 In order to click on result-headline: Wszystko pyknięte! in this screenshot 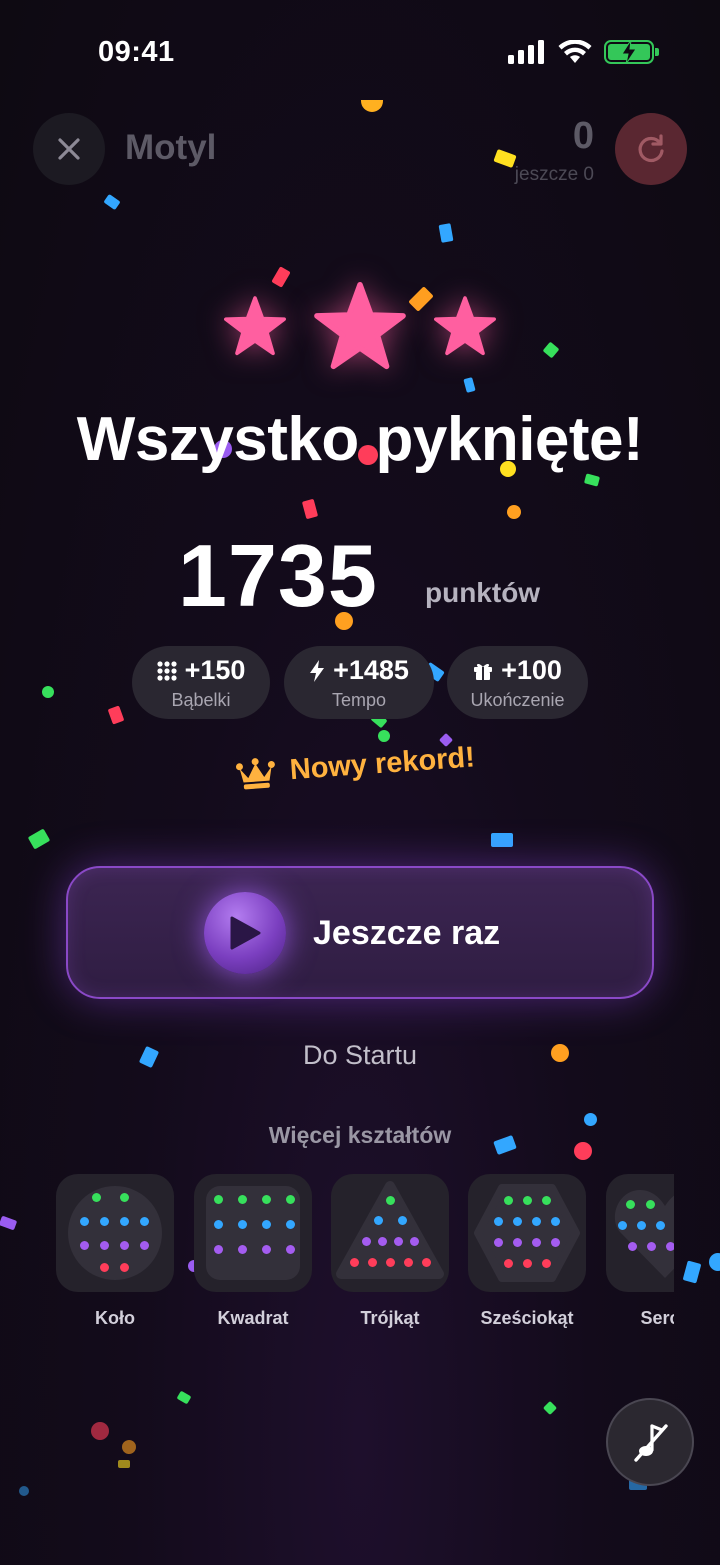, I will do `click(360, 439)`.